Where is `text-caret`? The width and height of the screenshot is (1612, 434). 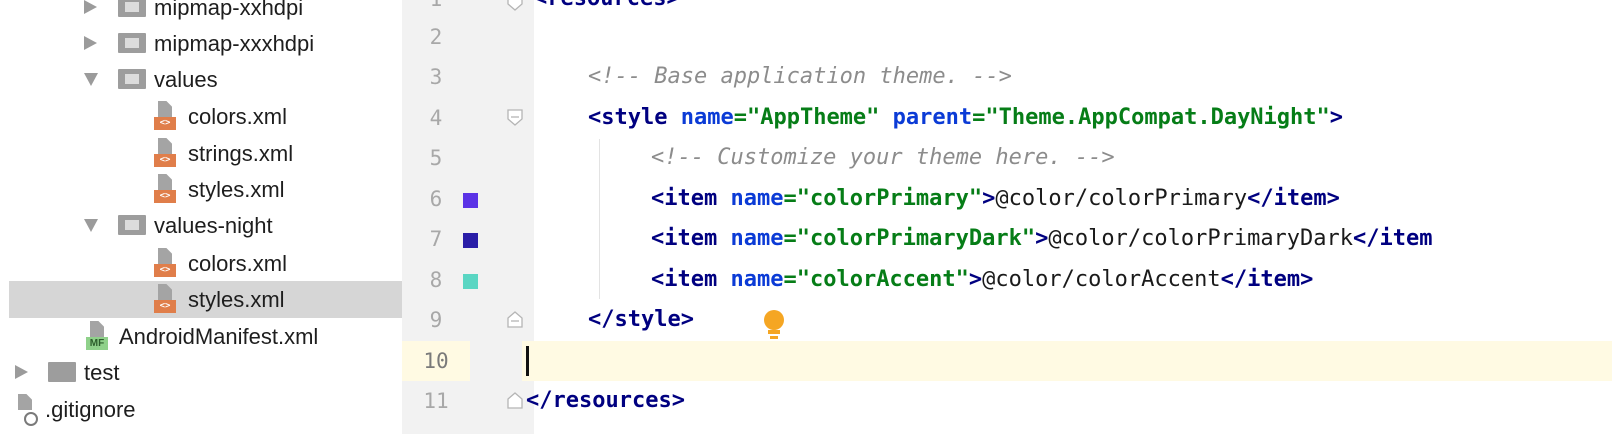 text-caret is located at coordinates (527, 361).